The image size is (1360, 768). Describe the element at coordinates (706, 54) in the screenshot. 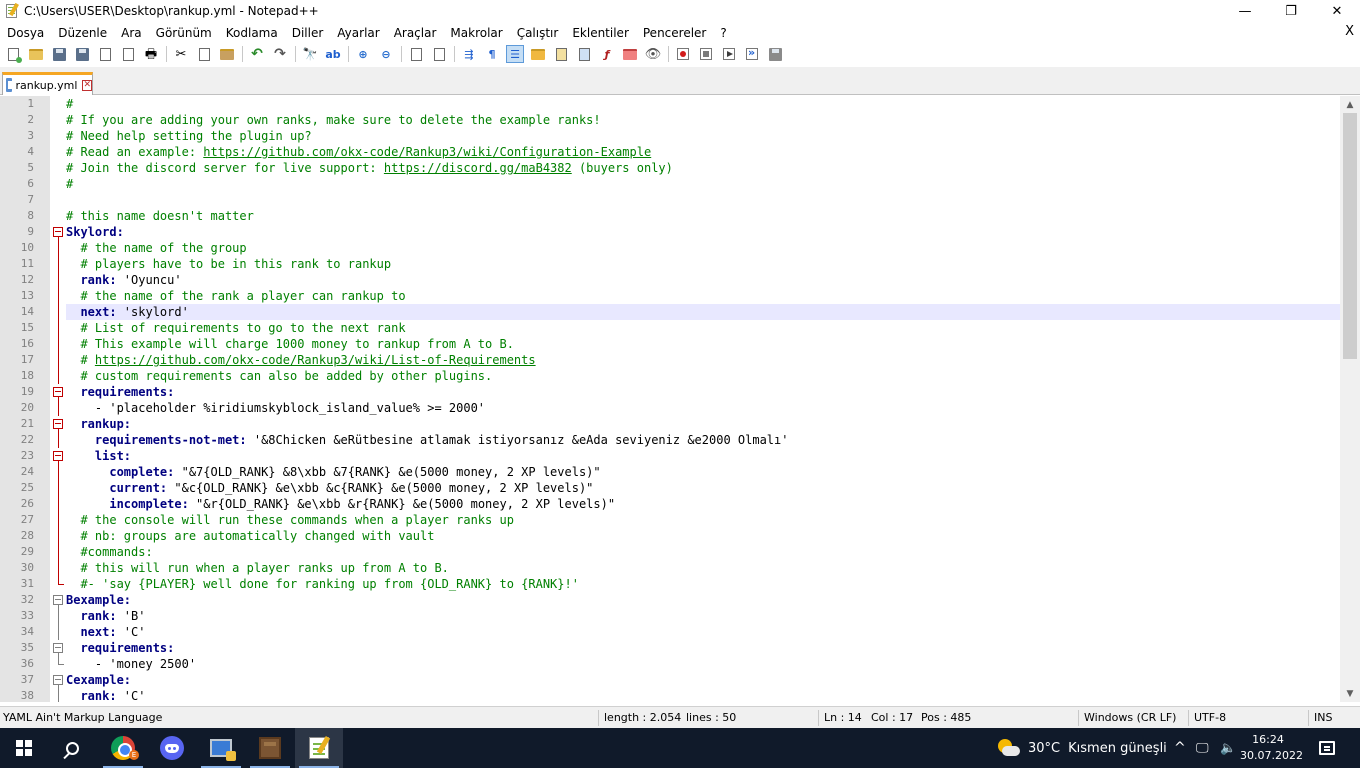

I see `stop-macro-icon` at that location.